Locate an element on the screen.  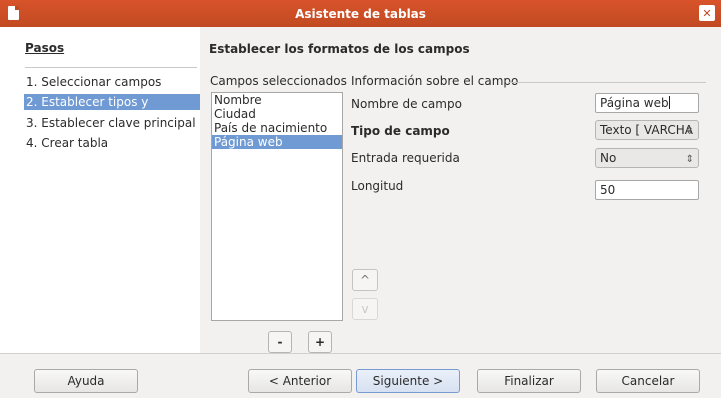
move-down-button: v is located at coordinates (365, 309).